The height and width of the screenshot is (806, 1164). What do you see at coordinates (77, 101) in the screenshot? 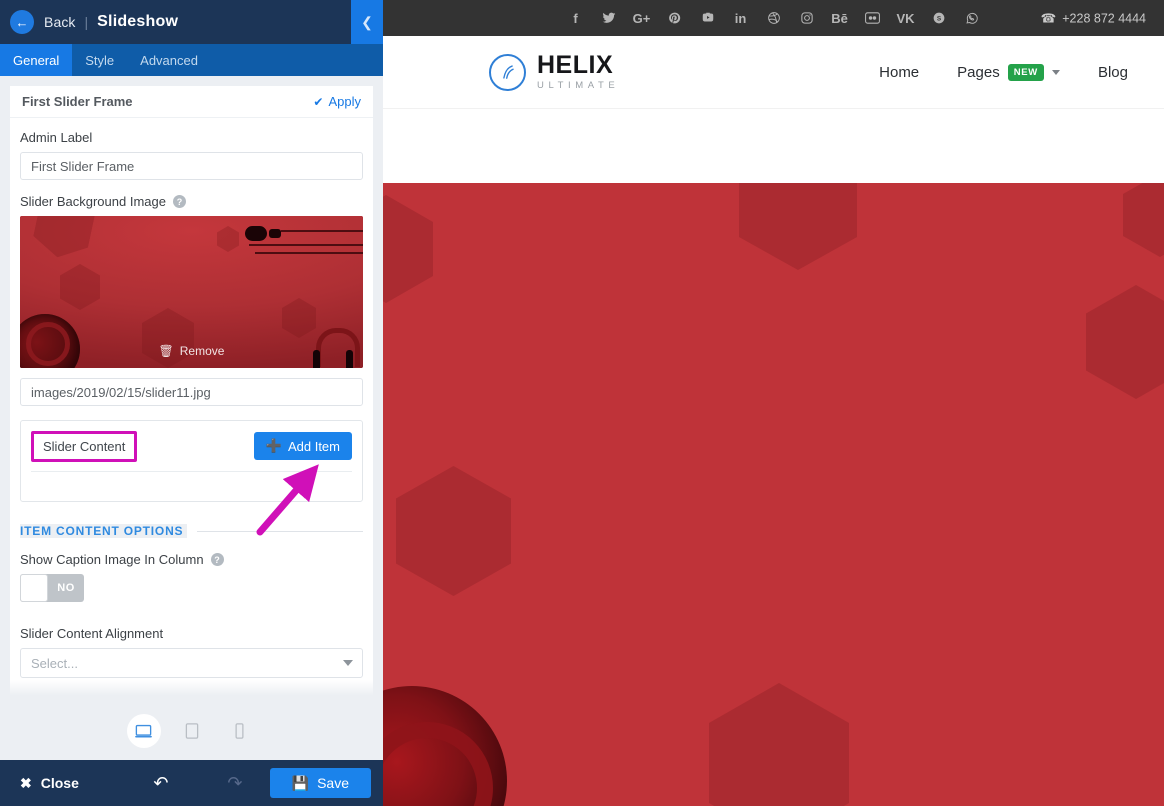
I see `panel-title: First Slider Frame` at bounding box center [77, 101].